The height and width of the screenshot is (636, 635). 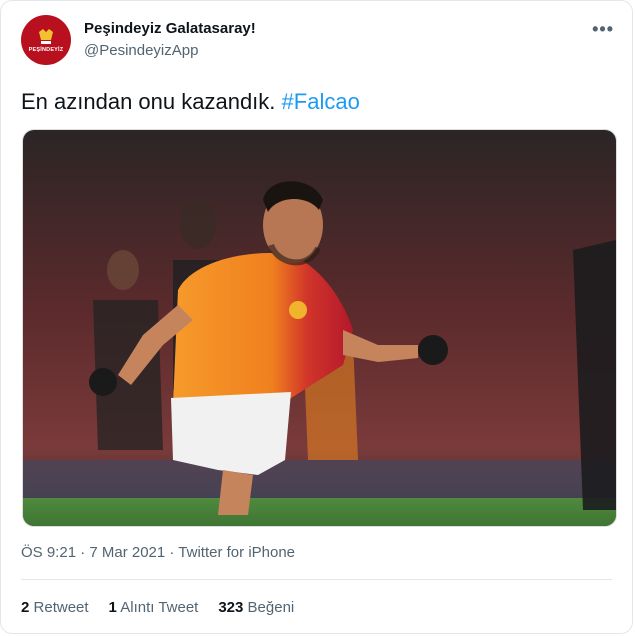 I want to click on retweet-label: Retweet, so click(x=61, y=607).